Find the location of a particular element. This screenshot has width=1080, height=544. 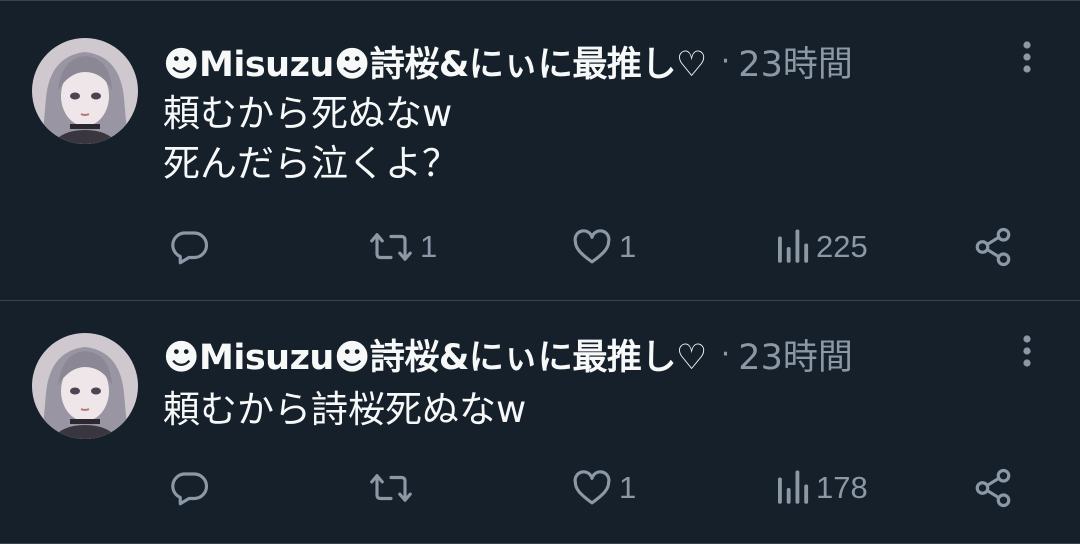

tweet-text: 頼むから詩桜死ぬなw is located at coordinates (345, 409).